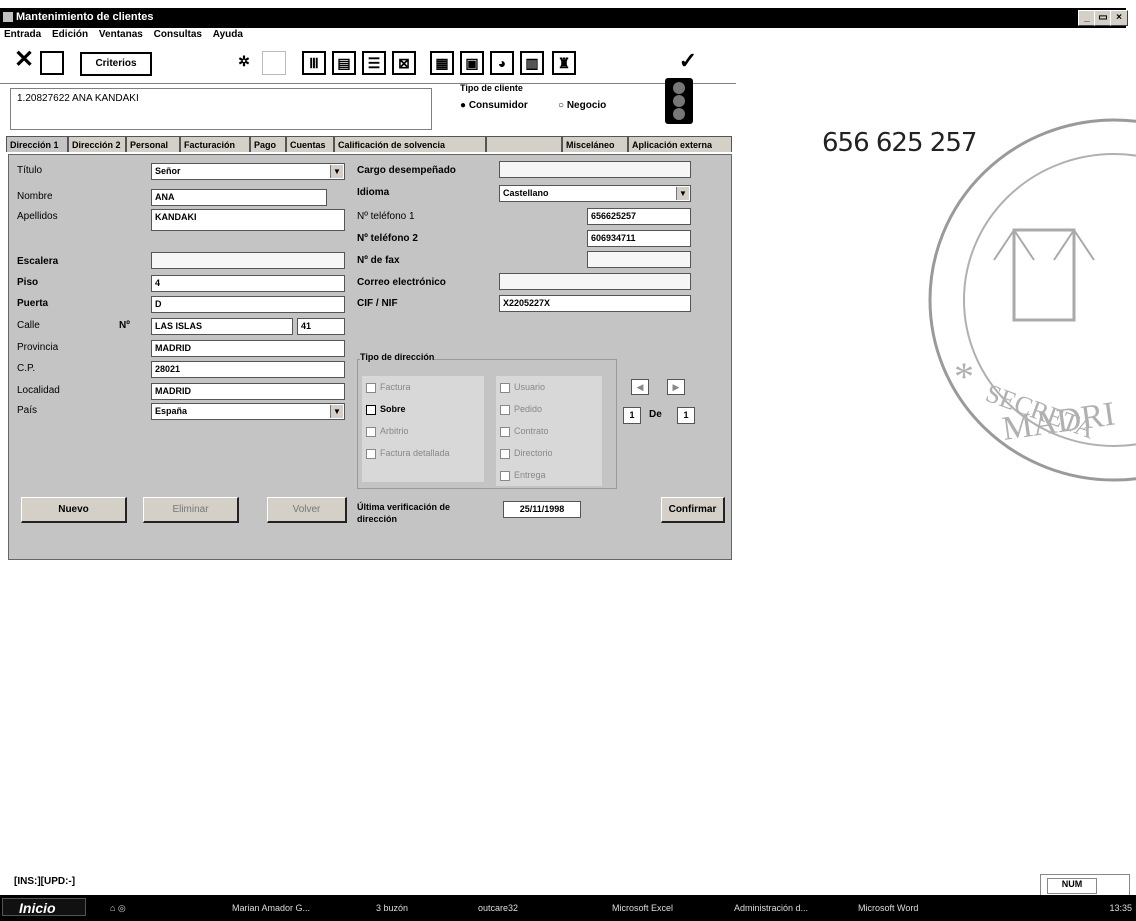 The height and width of the screenshot is (921, 1136). What do you see at coordinates (27, 410) in the screenshot?
I see `pais-label: País` at bounding box center [27, 410].